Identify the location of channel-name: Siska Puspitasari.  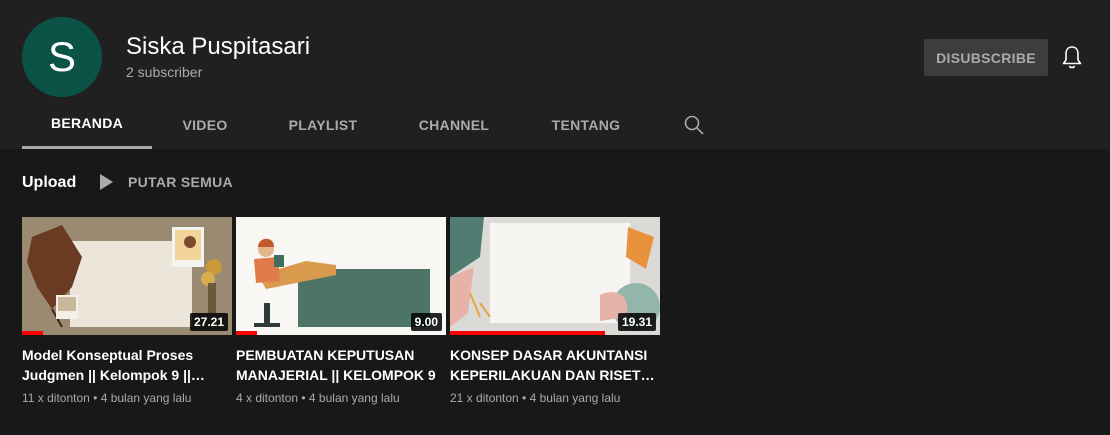
(218, 46).